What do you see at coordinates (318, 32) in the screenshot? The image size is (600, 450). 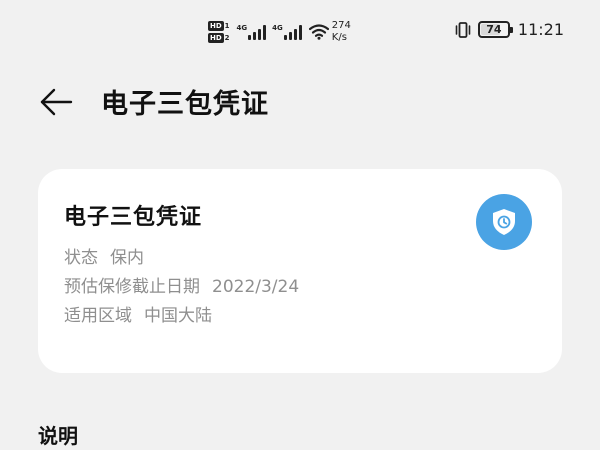 I see `wifi-icon` at bounding box center [318, 32].